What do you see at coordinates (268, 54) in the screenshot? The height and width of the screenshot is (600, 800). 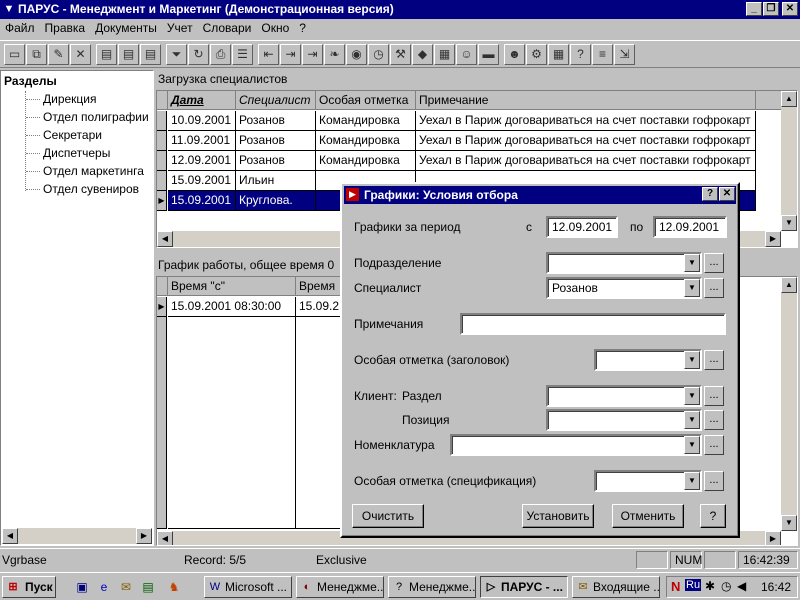 I see `nav-first-icon: ⇤` at bounding box center [268, 54].